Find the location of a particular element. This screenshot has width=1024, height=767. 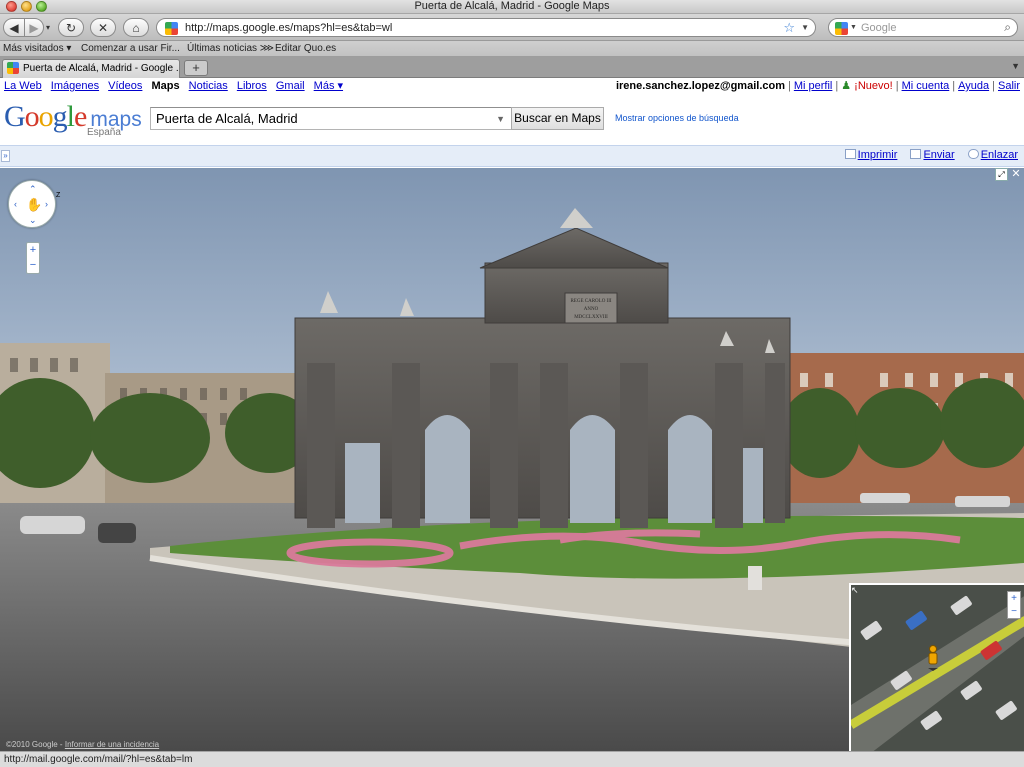

help-link: Ayuda is located at coordinates (973, 86).